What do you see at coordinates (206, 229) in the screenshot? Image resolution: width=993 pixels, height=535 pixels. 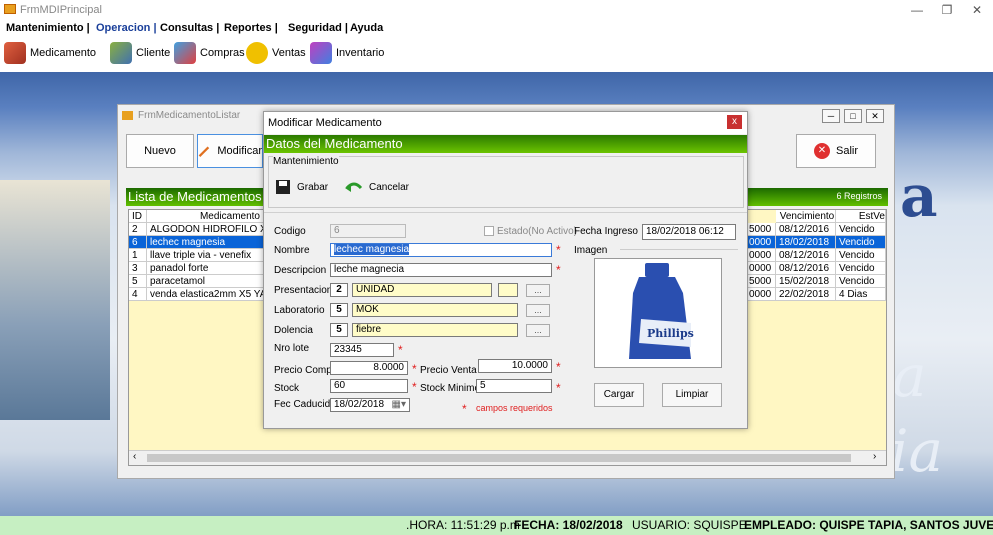 I see `cell-medicamento: ALGODON HIDROFILO X 25 G` at bounding box center [206, 229].